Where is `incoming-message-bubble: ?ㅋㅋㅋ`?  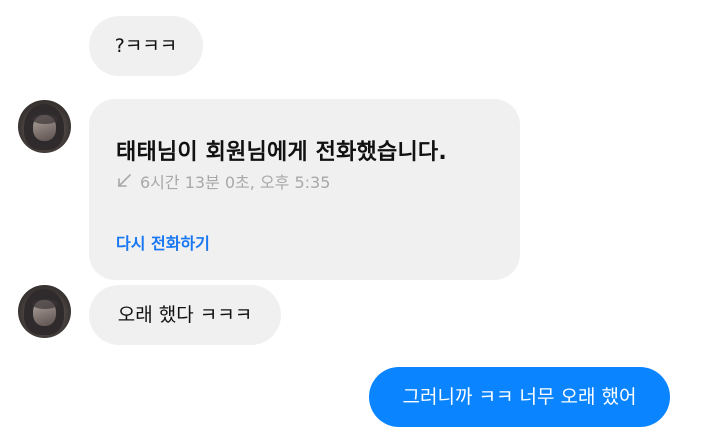
incoming-message-bubble: ?ㅋㅋㅋ is located at coordinates (146, 46).